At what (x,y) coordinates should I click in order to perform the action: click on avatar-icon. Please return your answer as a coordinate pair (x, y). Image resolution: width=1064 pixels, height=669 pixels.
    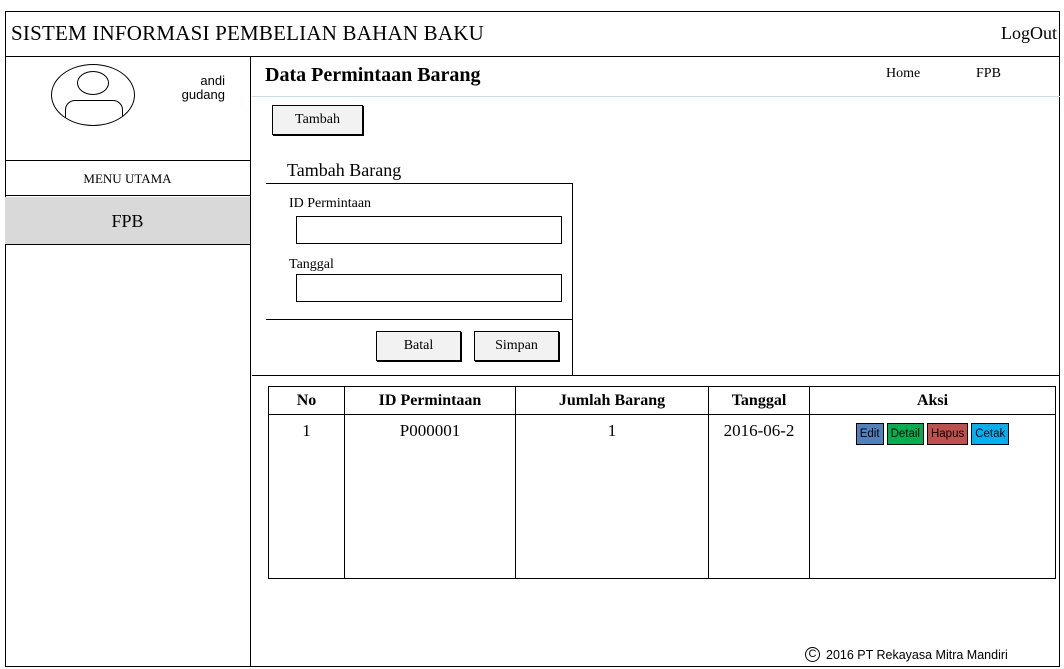
    Looking at the image, I should click on (93, 95).